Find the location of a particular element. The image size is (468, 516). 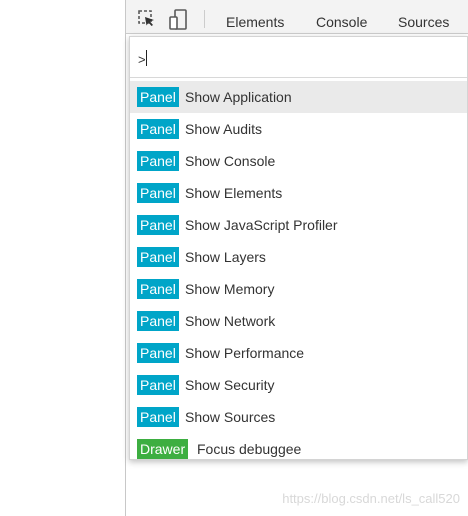

command-input-text: > is located at coordinates (142, 59).